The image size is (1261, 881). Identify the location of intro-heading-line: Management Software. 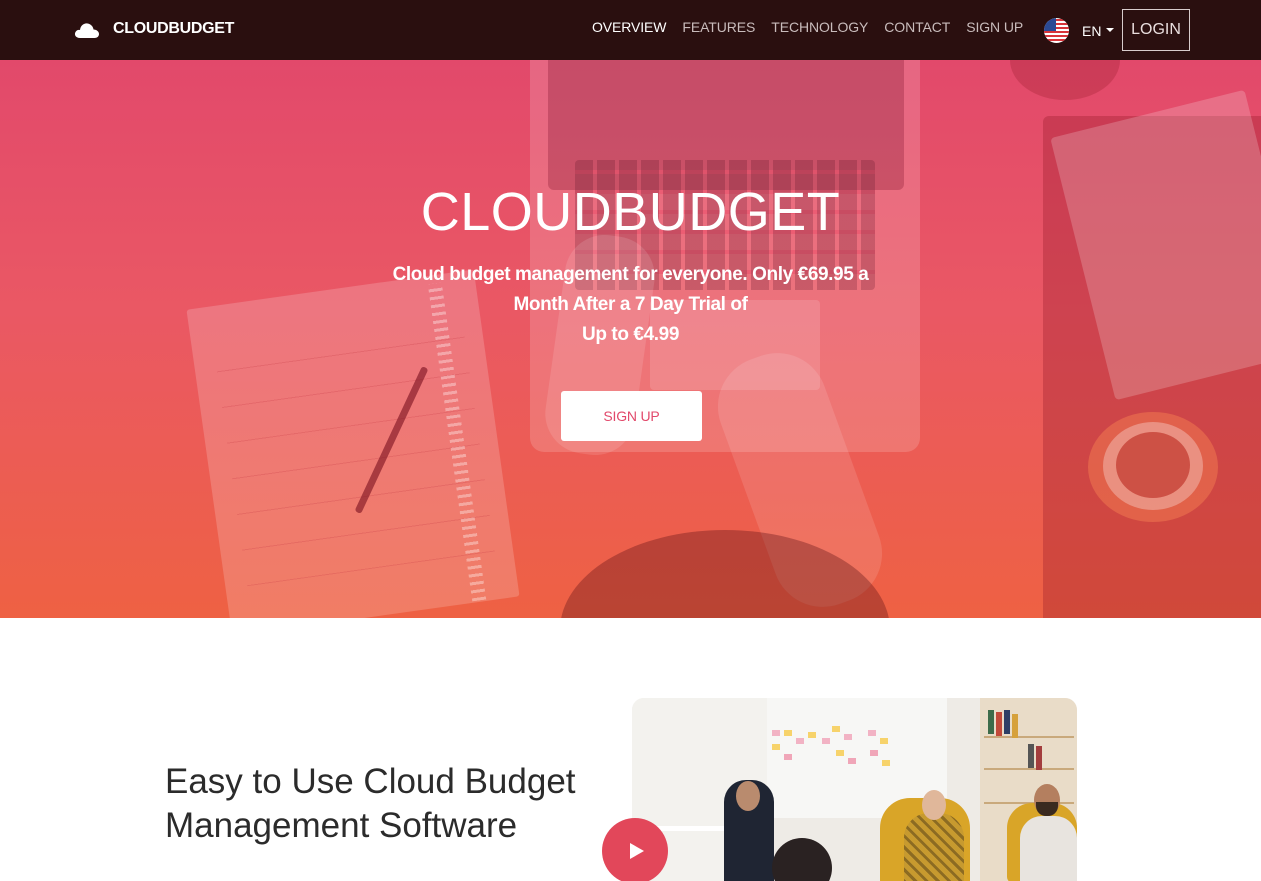
(341, 825).